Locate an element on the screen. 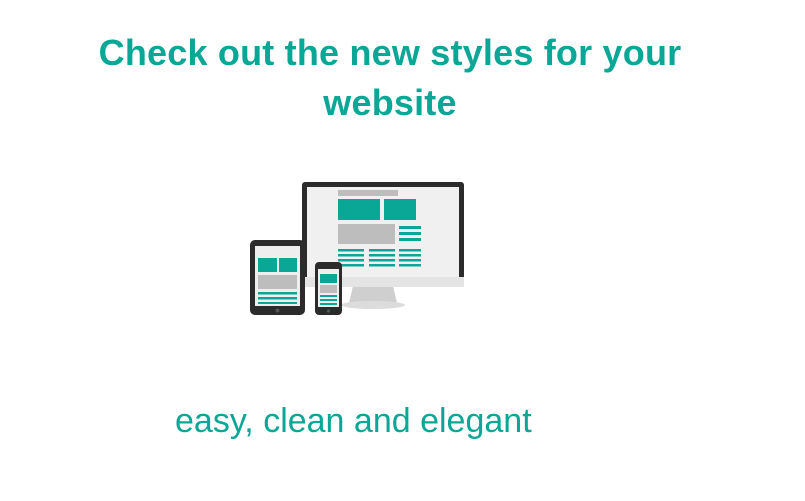 This screenshot has height=501, width=805. monitor-stand is located at coordinates (373, 294).